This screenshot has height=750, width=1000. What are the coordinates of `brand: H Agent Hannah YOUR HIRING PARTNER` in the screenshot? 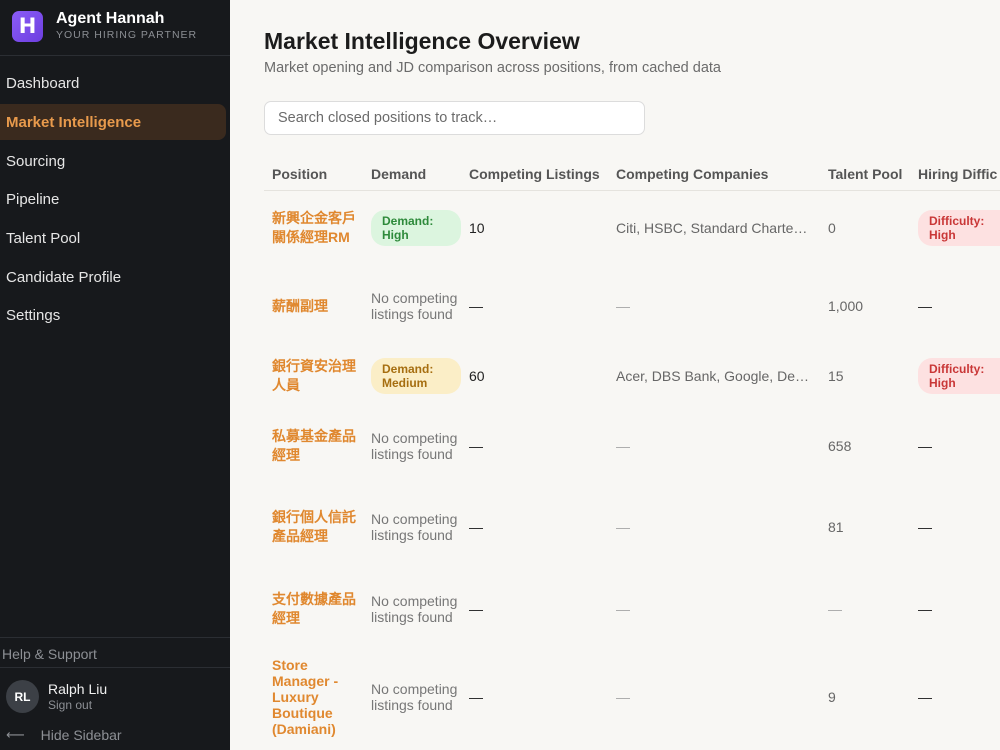 It's located at (117, 26).